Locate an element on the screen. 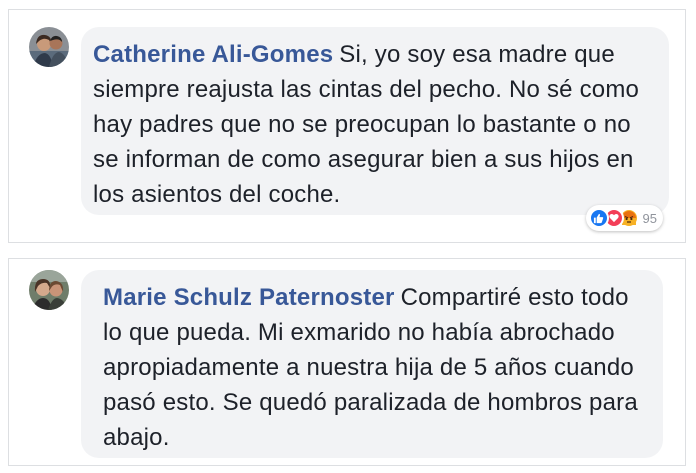 This screenshot has width=696, height=473. comment-author-link: Marie Schulz Paternoster is located at coordinates (249, 297).